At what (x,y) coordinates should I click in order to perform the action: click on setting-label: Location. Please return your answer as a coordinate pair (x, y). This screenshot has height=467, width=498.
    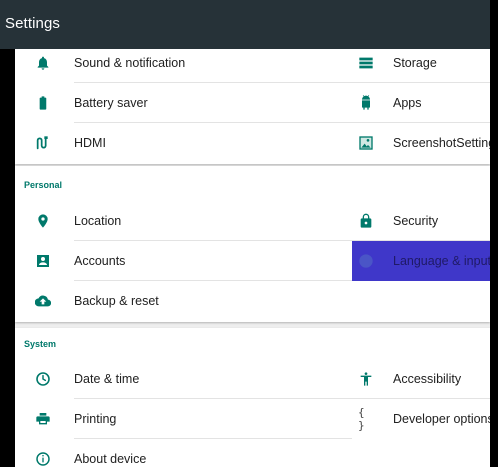
    Looking at the image, I should click on (98, 221).